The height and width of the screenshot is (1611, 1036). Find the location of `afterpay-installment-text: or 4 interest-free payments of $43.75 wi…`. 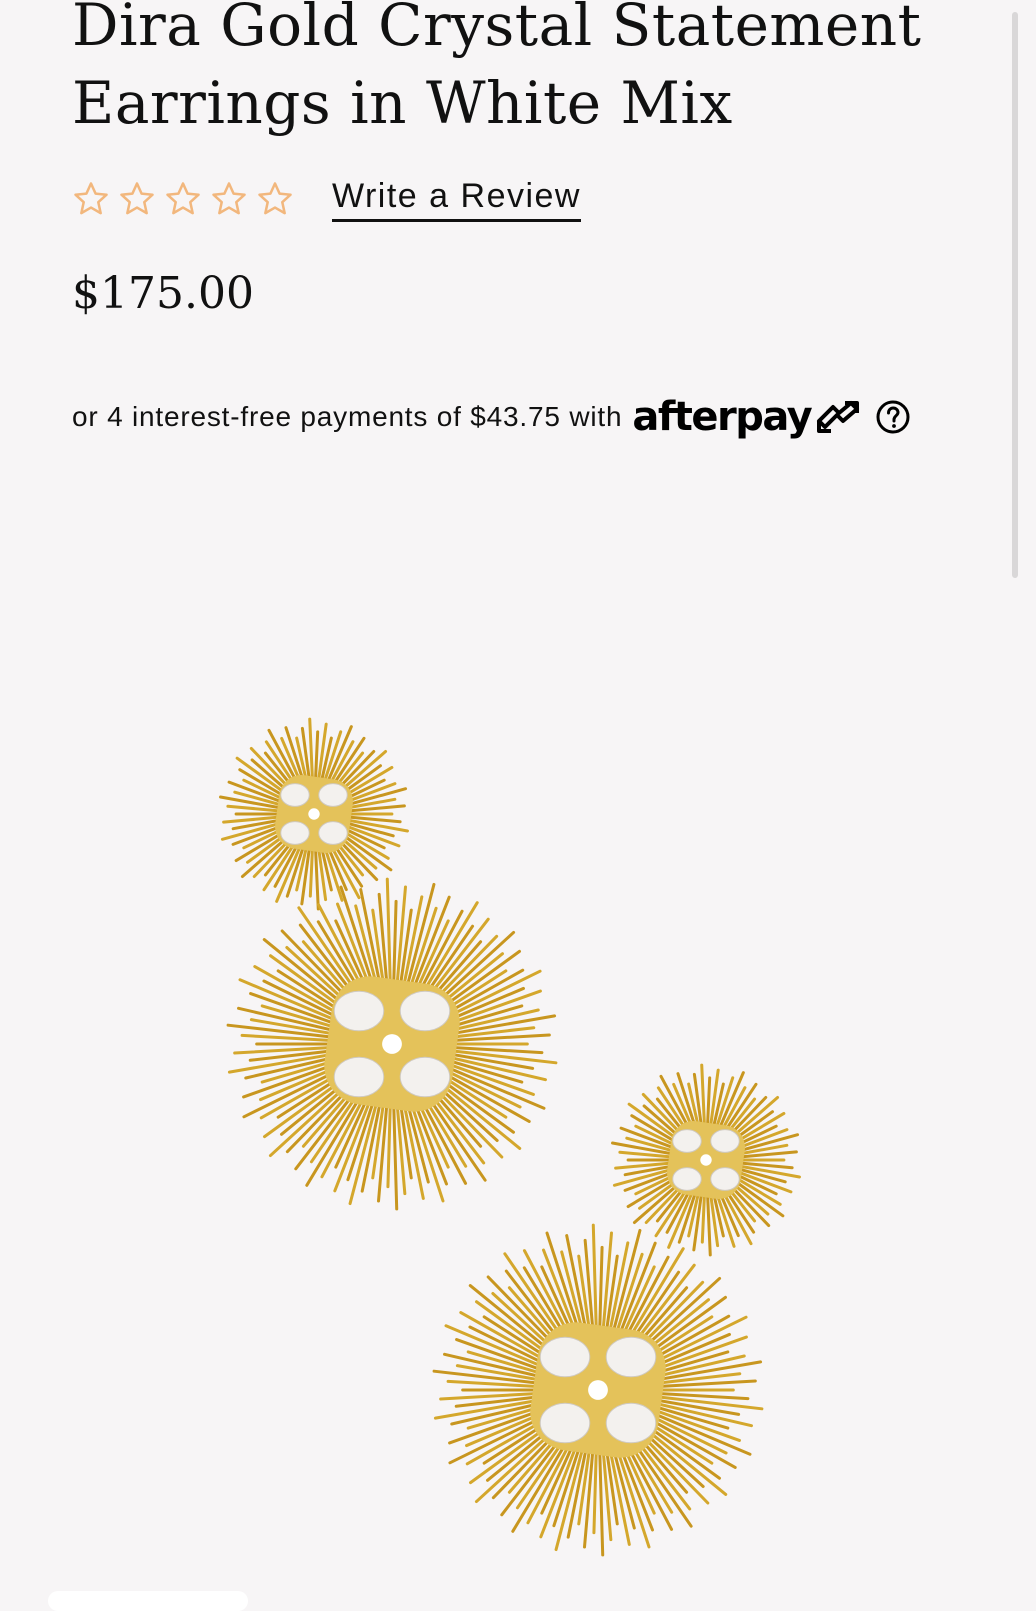

afterpay-installment-text: or 4 interest-free payments of $43.75 wi… is located at coordinates (347, 416).